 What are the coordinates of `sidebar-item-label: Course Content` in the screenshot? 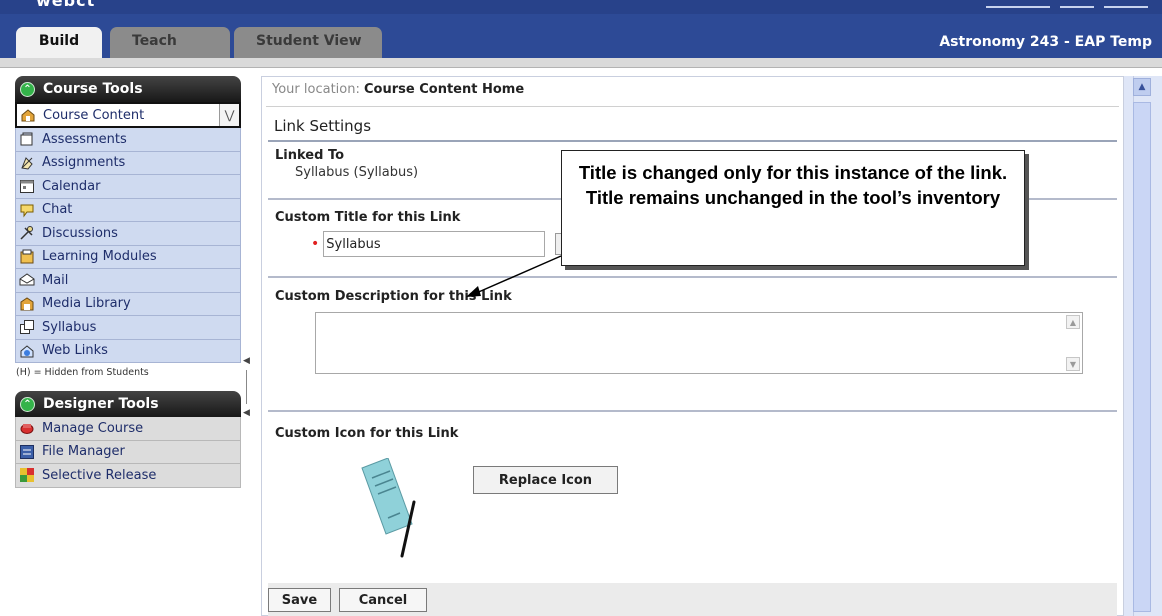 It's located at (94, 115).